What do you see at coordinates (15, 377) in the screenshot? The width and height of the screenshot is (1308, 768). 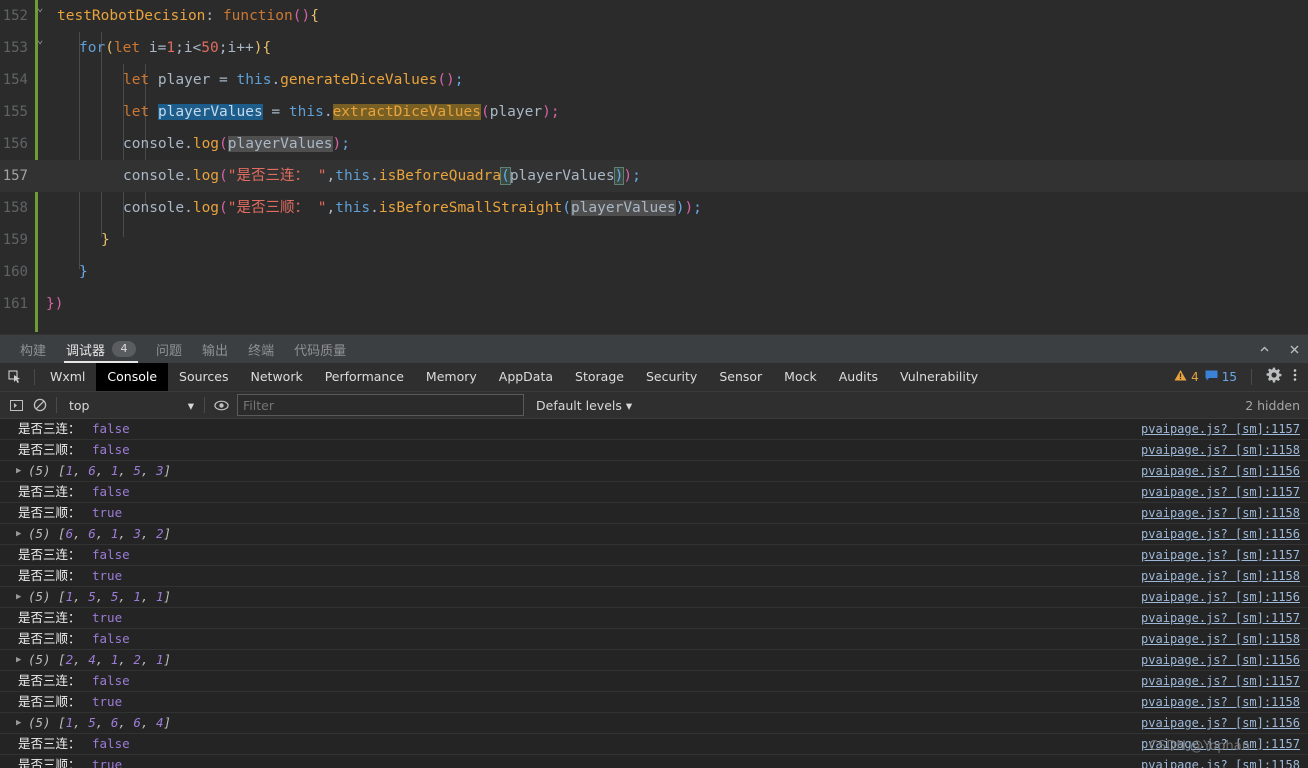 I see `inspect-element-icon` at bounding box center [15, 377].